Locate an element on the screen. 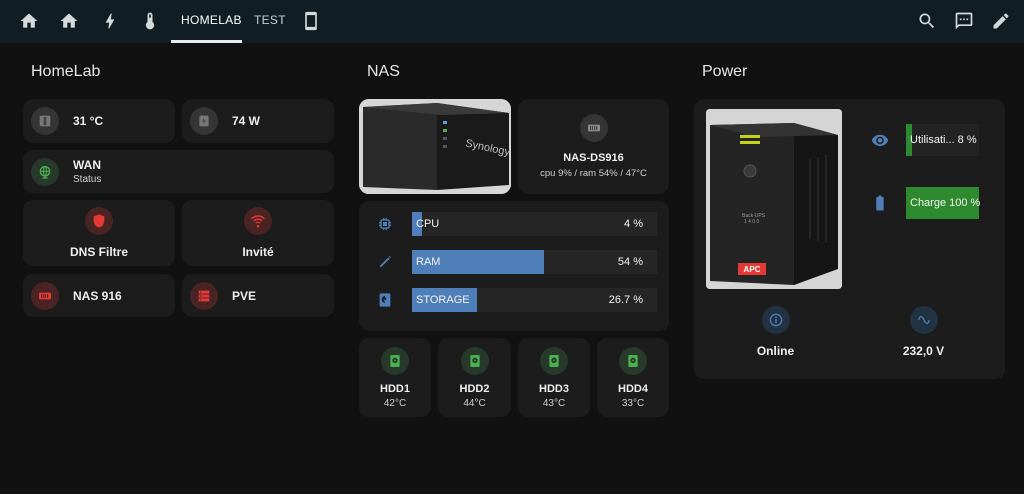  hdd2-name: HDD2 is located at coordinates (474, 388).